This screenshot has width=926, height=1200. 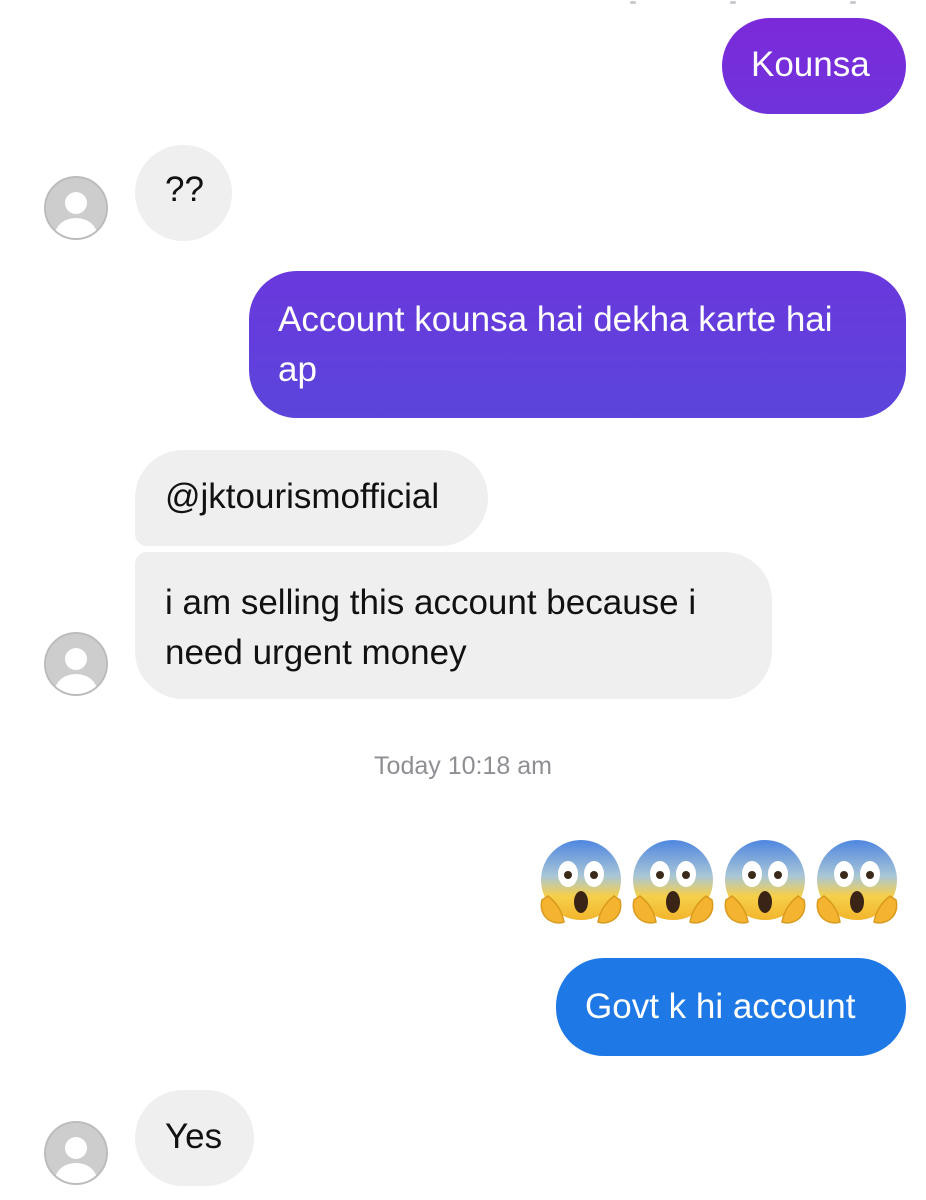 I want to click on message-bubble-incoming: ??, so click(x=183, y=193).